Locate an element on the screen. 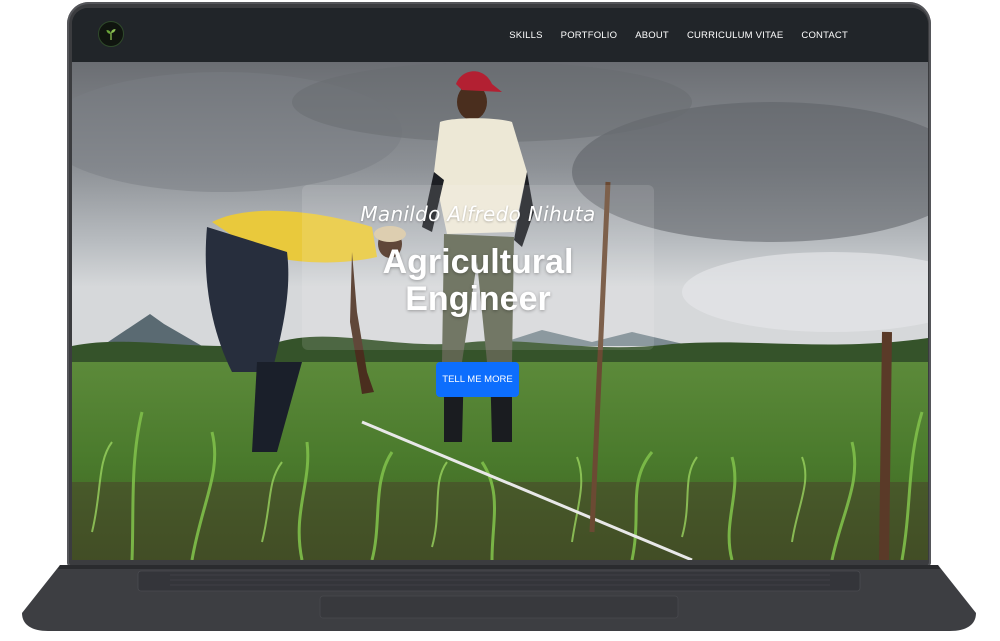 The image size is (1000, 641). hero-title-line-2: Engineer is located at coordinates (478, 299).